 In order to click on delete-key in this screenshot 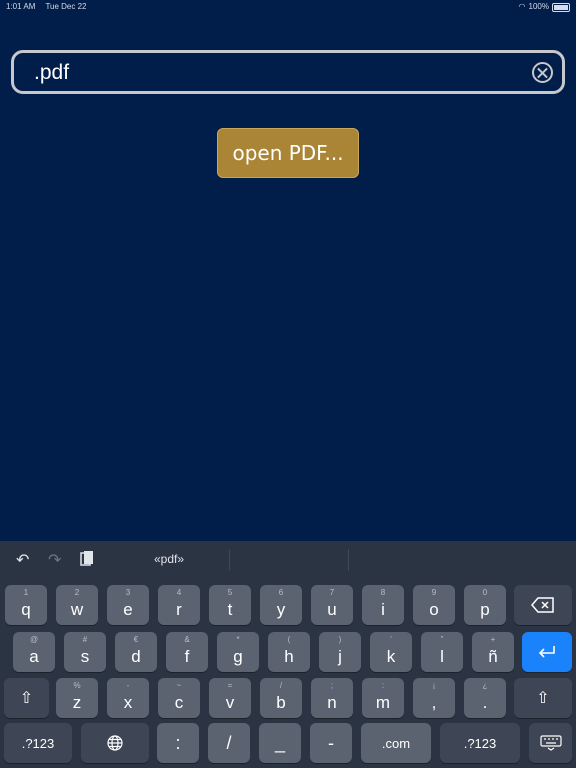, I will do `click(543, 605)`.